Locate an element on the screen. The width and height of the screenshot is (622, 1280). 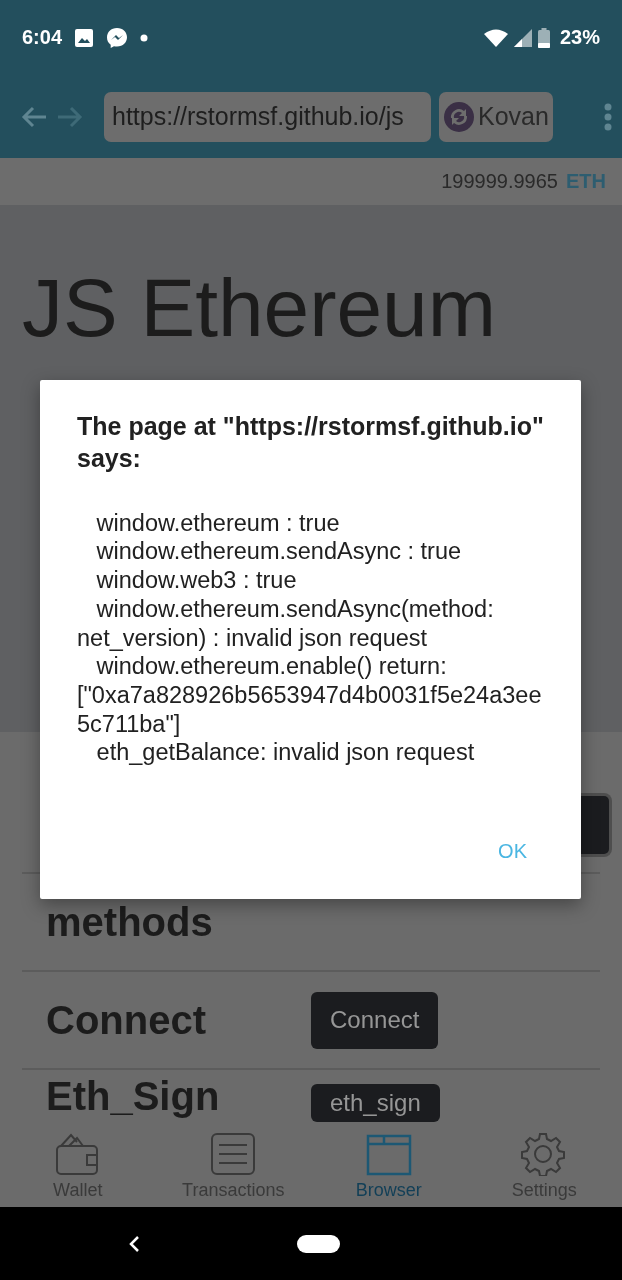
signal-icon is located at coordinates (522, 37).